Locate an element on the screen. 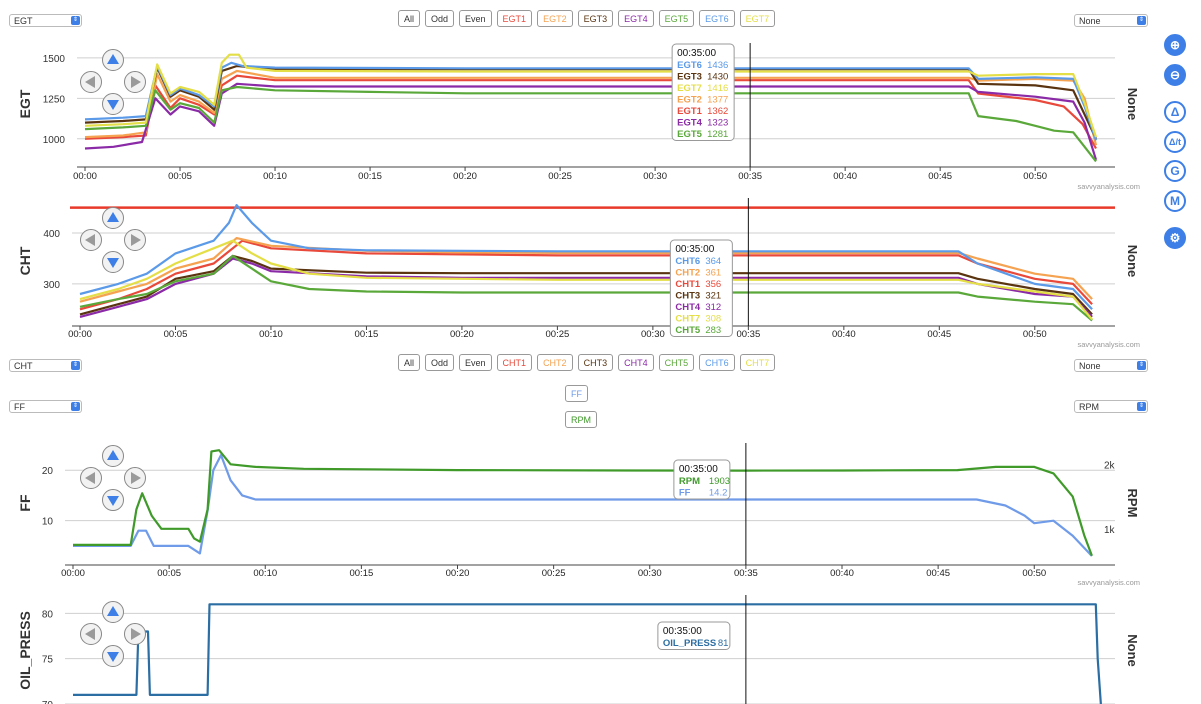  right-tick-label: 1k is located at coordinates (1110, 530).